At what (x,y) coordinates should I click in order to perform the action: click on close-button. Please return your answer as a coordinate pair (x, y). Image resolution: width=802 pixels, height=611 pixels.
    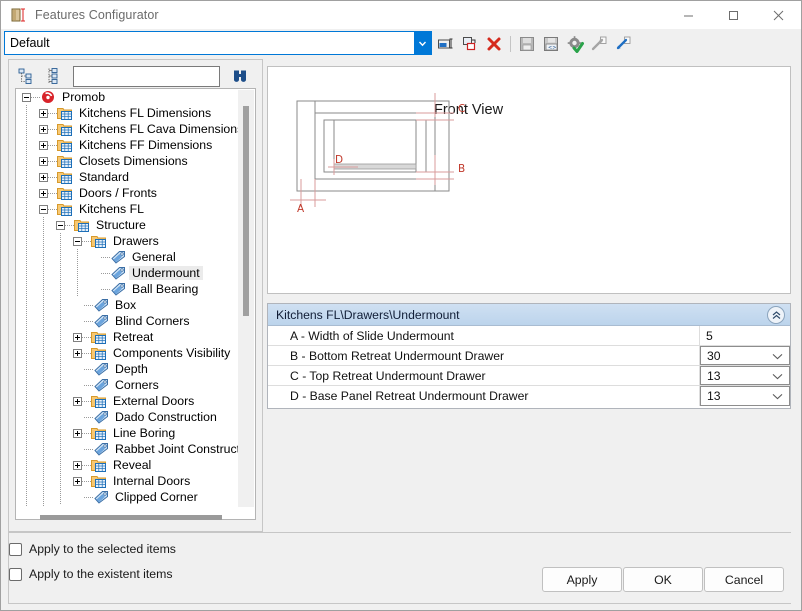
    Looking at the image, I should click on (778, 15).